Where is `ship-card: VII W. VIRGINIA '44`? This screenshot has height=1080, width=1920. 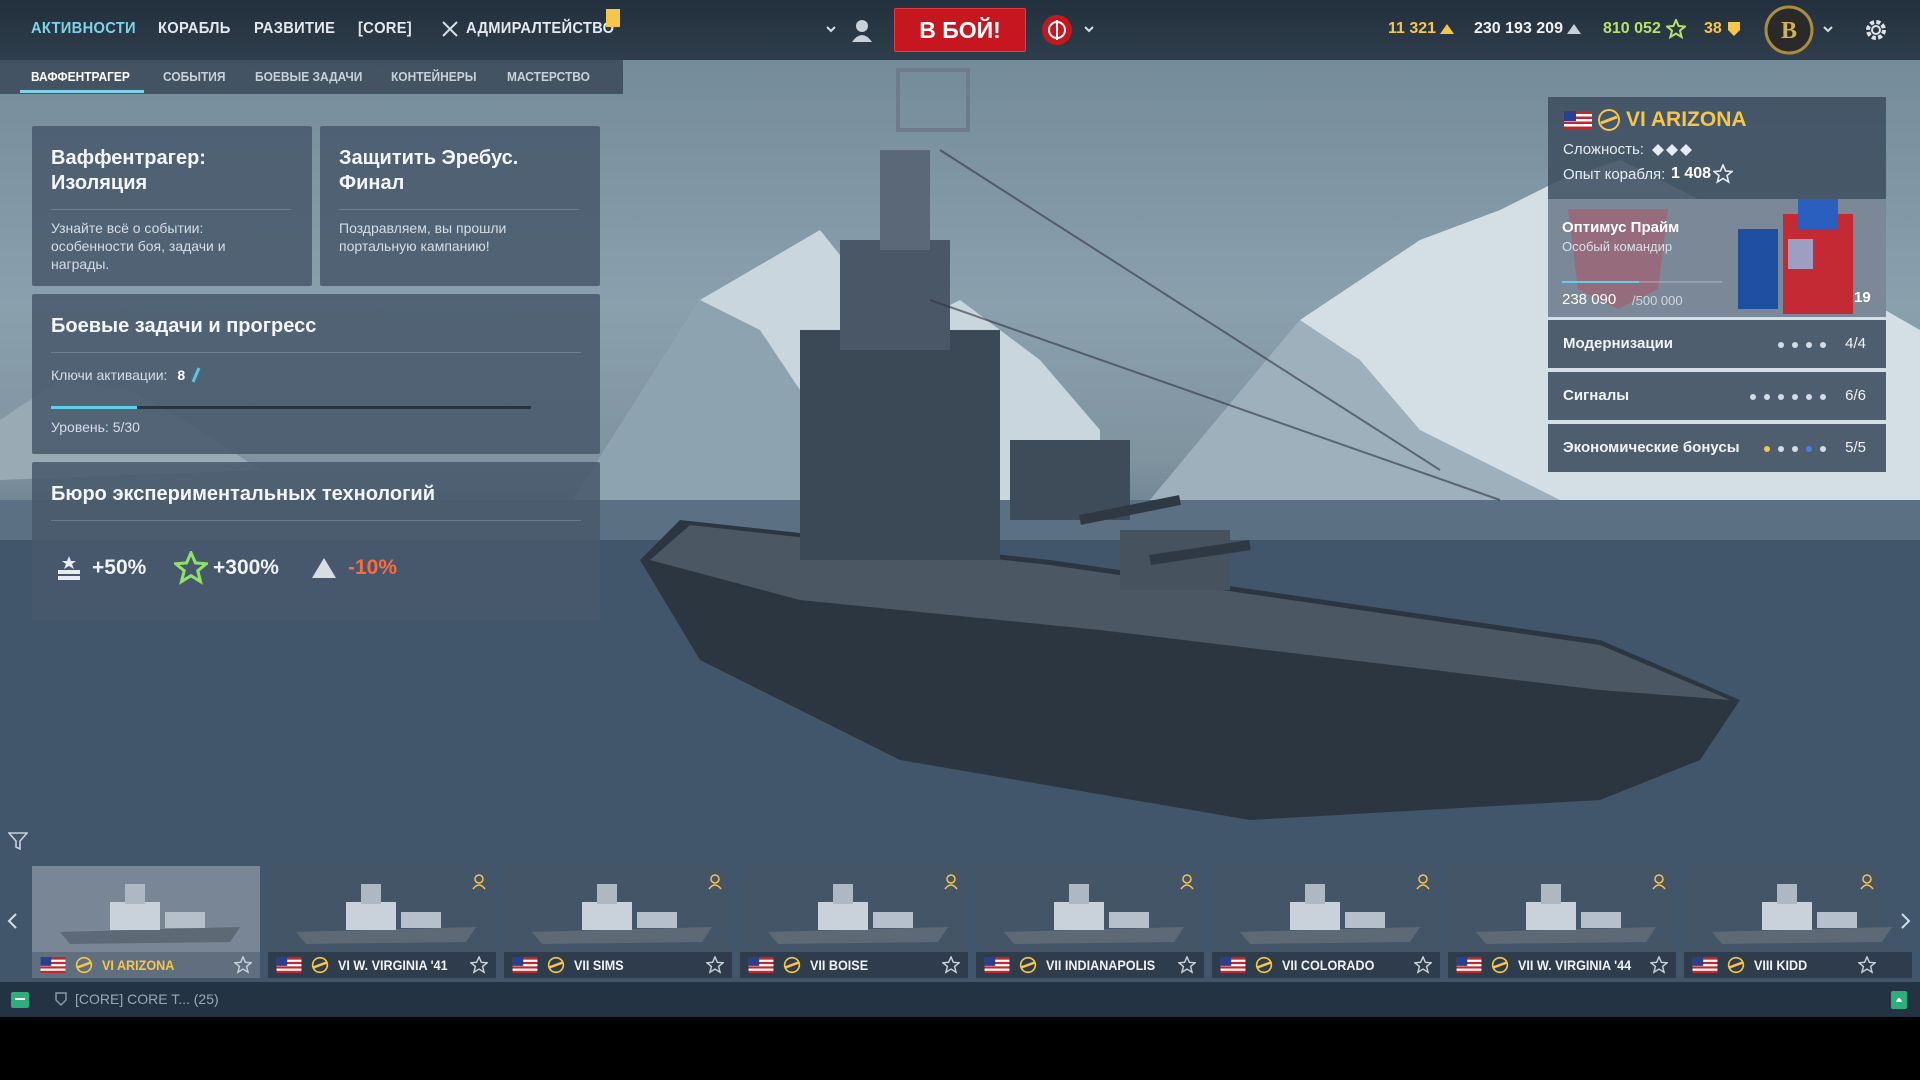
ship-card: VII W. VIRGINIA '44 is located at coordinates (1562, 922).